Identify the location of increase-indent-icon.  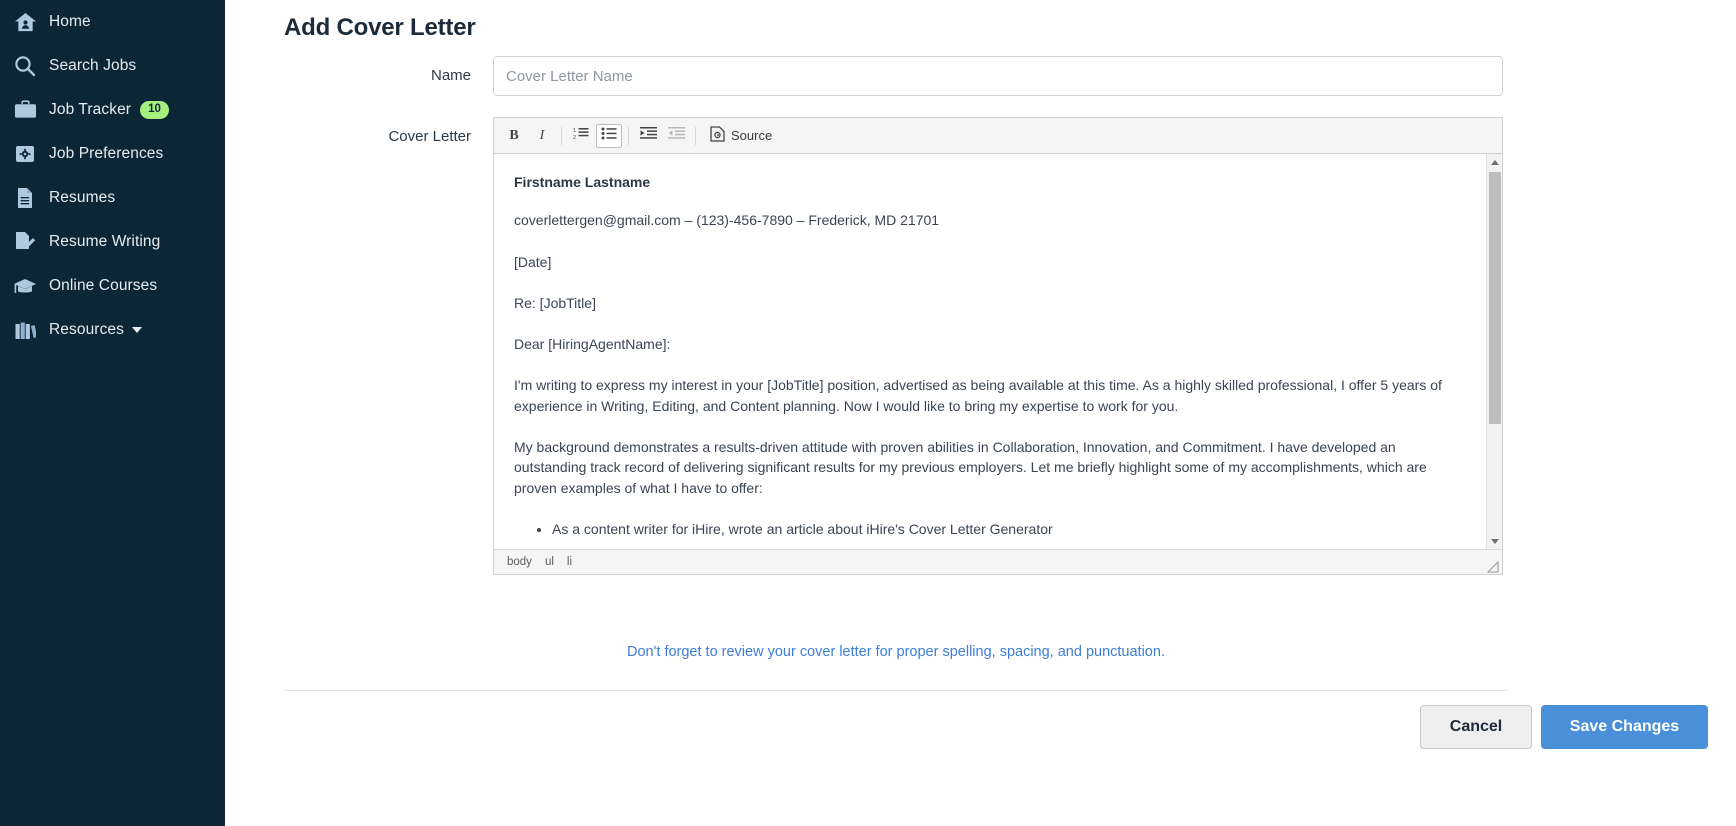
(648, 135).